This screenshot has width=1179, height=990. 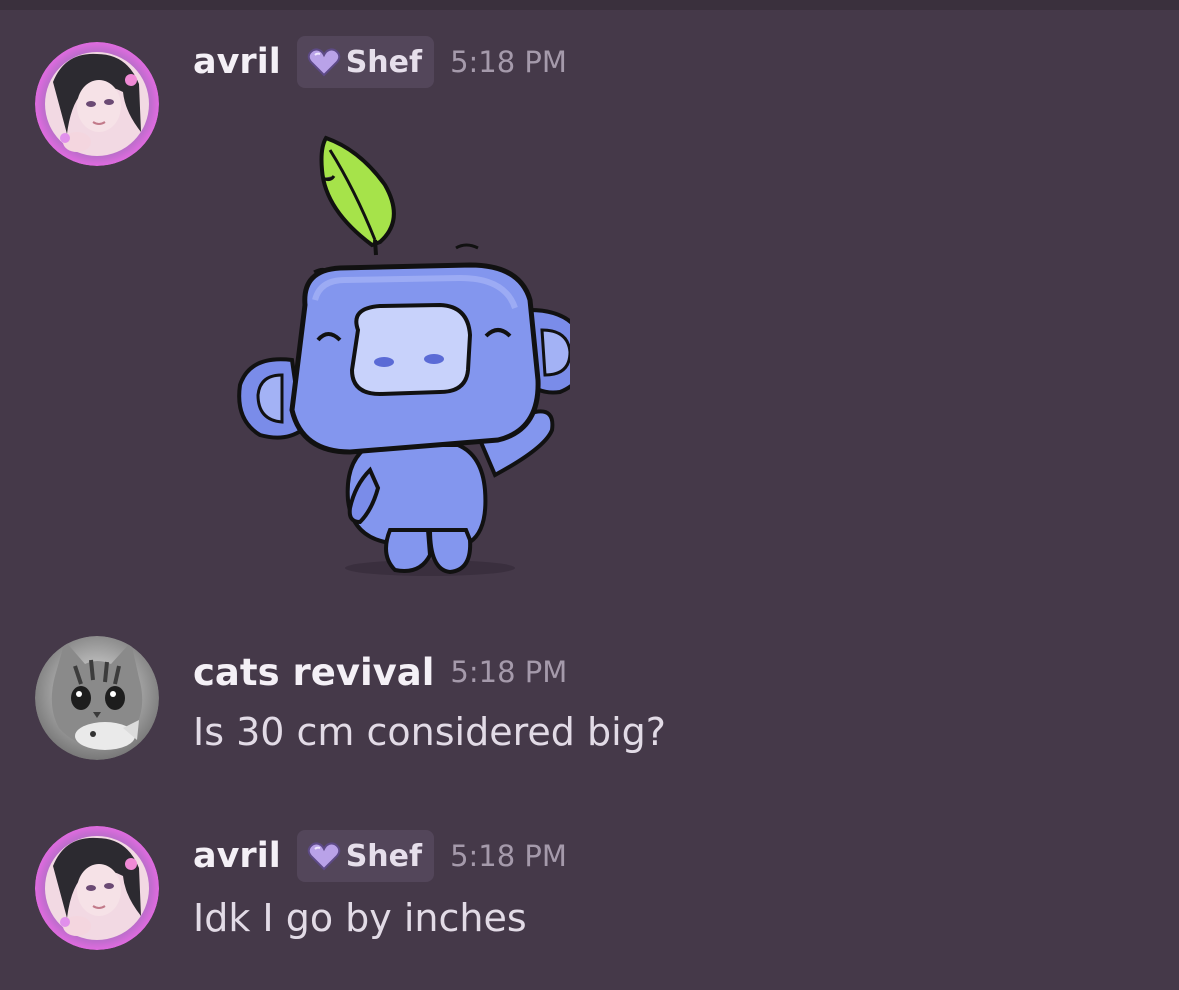 I want to click on message-header-2: cats revival 5:18 PM, so click(x=380, y=672).